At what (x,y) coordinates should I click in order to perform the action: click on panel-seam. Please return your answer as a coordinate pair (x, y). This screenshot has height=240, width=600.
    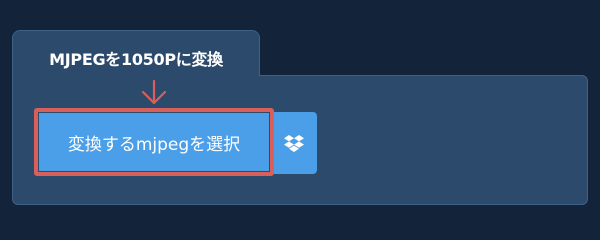
    Looking at the image, I should click on (136, 76).